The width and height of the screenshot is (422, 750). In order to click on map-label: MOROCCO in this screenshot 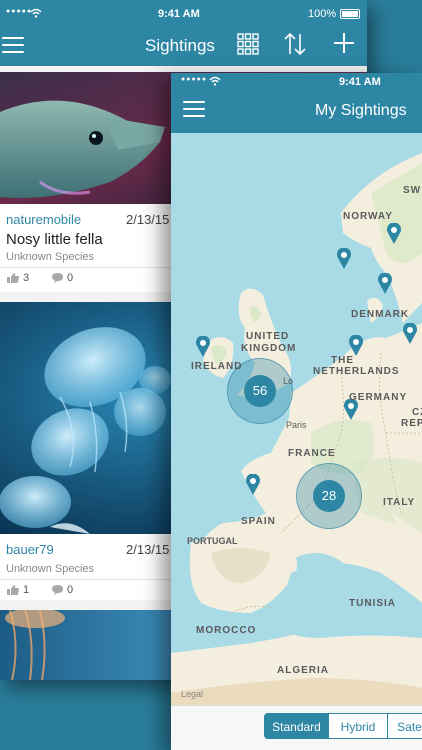, I will do `click(226, 630)`.